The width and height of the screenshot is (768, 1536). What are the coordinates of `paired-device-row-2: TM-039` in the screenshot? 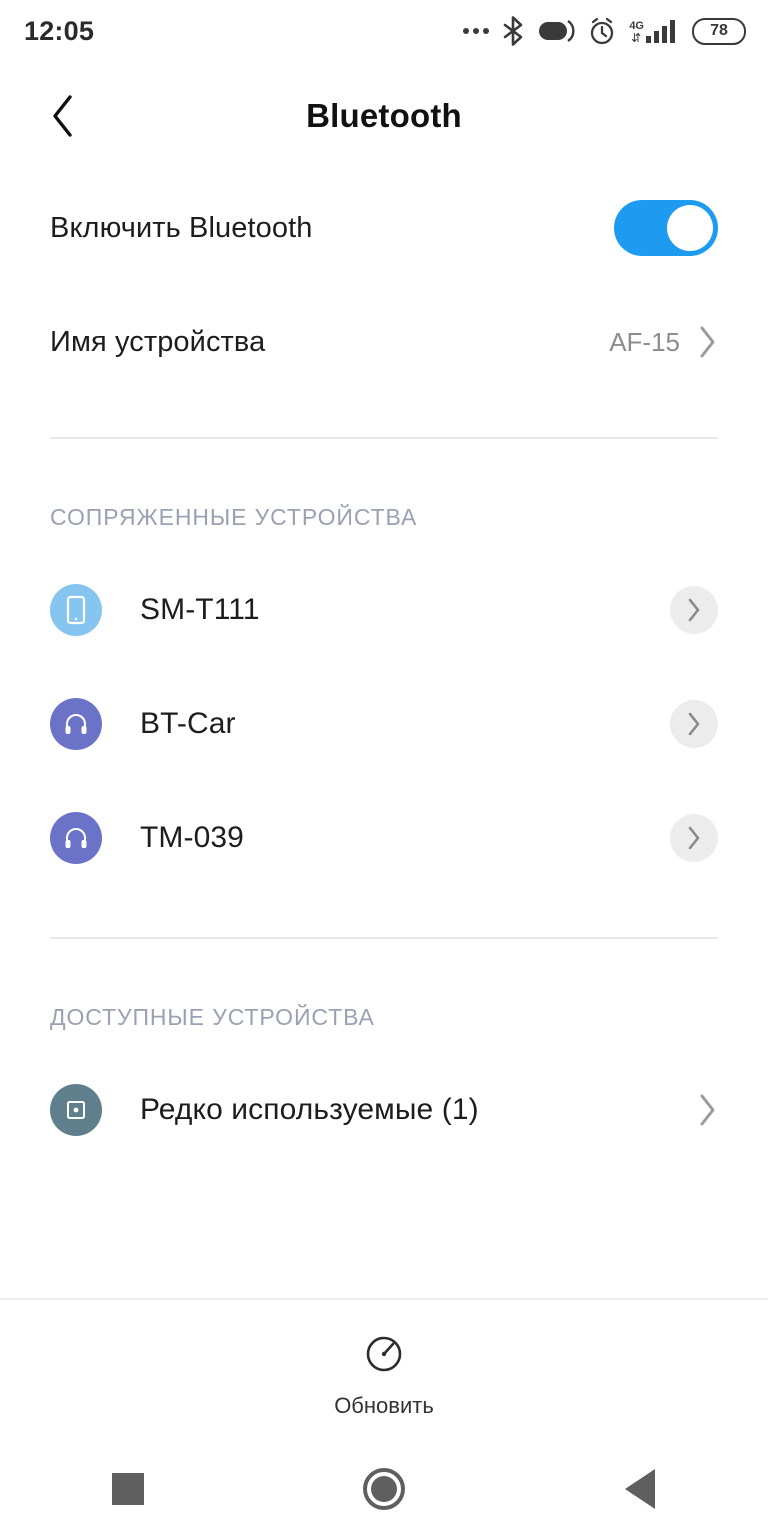 It's located at (384, 838).